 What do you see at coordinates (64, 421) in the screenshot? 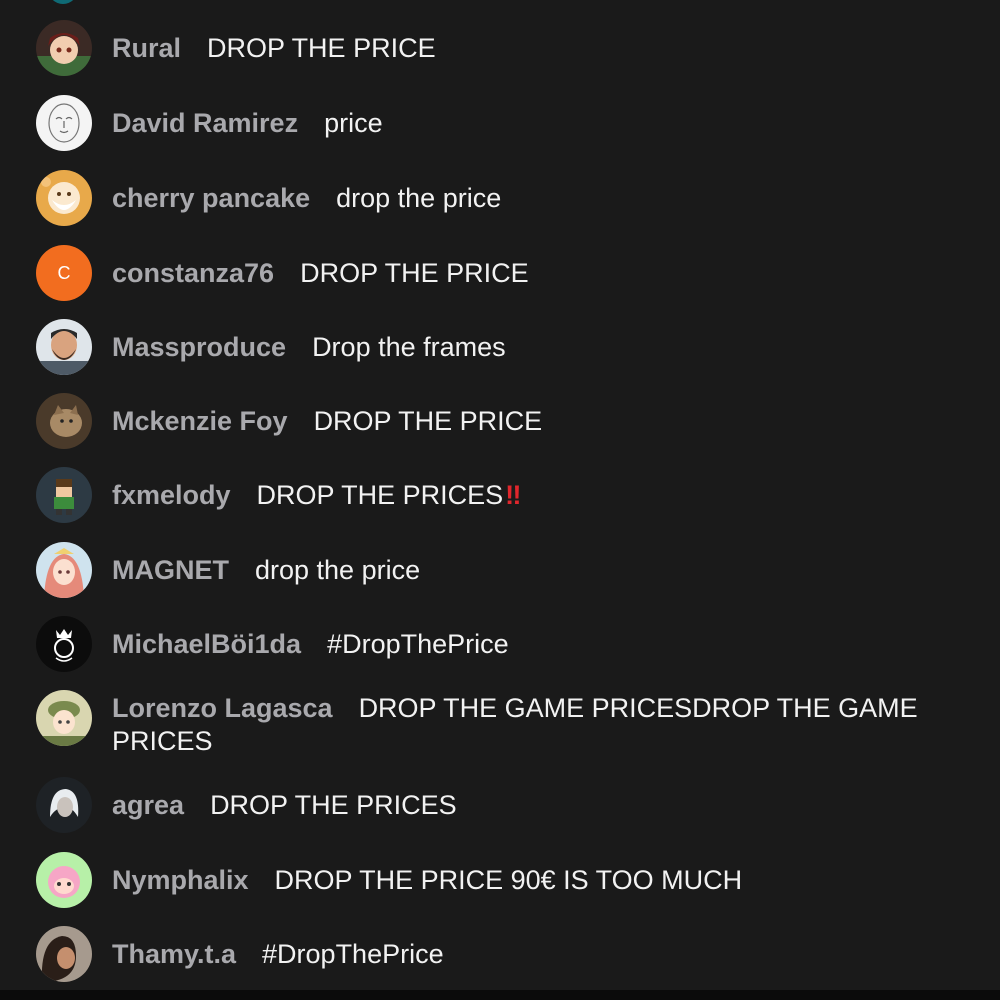
I see `cat-photo-avatar` at bounding box center [64, 421].